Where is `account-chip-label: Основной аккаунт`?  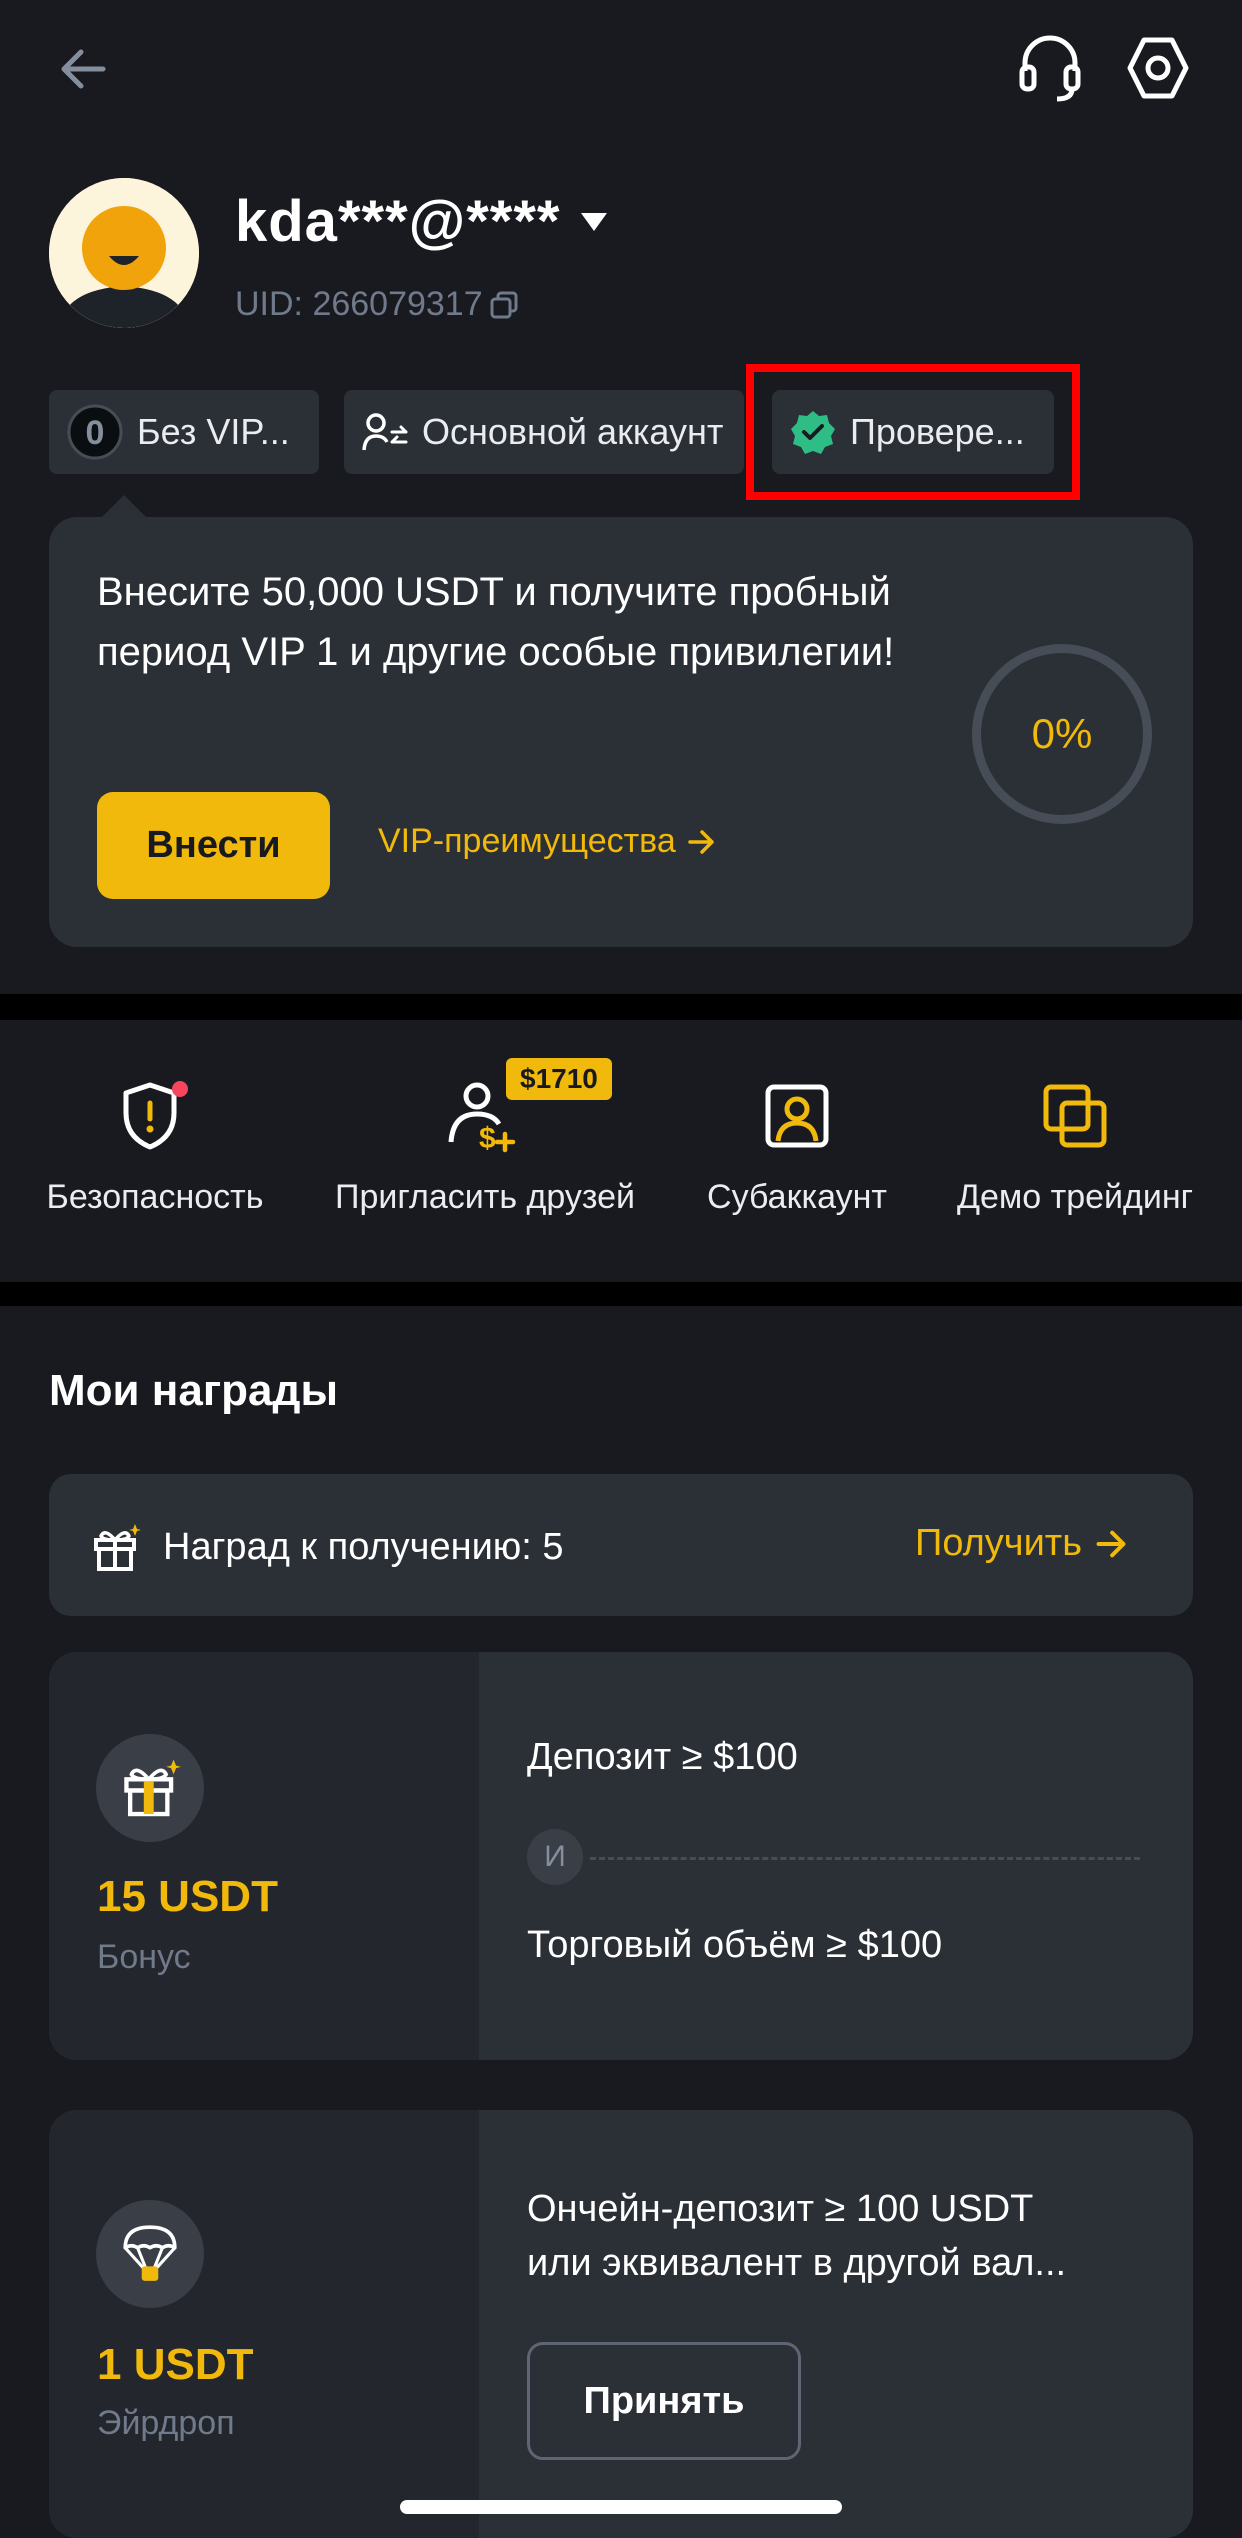
account-chip-label: Основной аккаунт is located at coordinates (573, 431).